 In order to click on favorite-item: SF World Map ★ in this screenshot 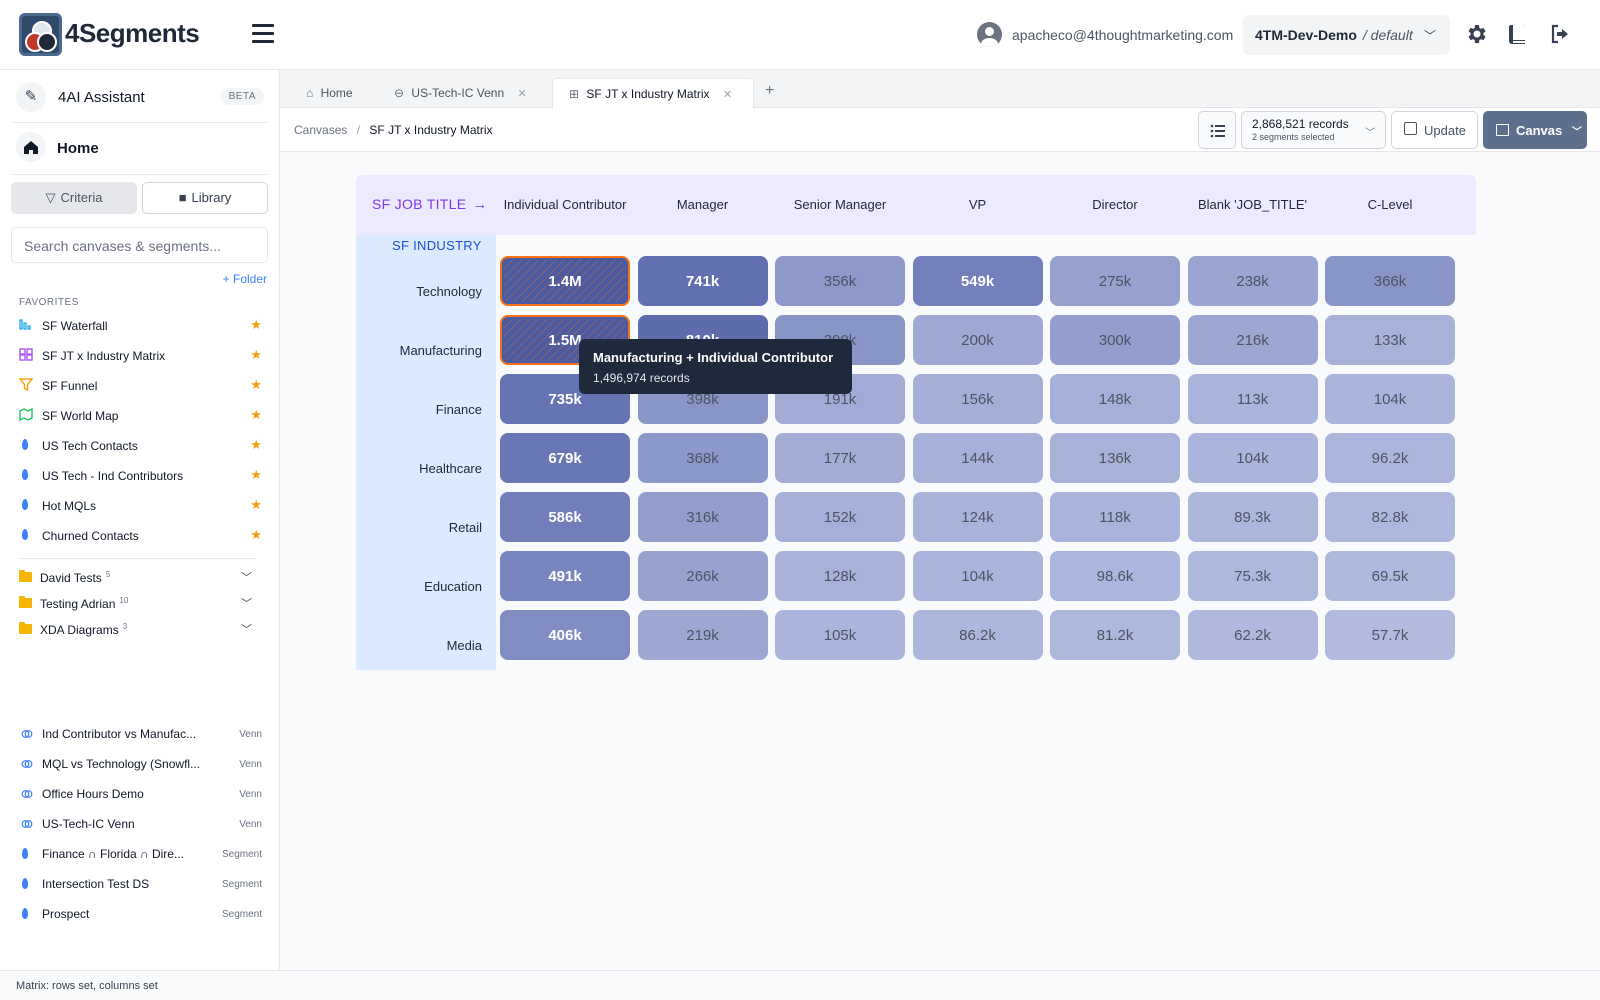, I will do `click(140, 415)`.